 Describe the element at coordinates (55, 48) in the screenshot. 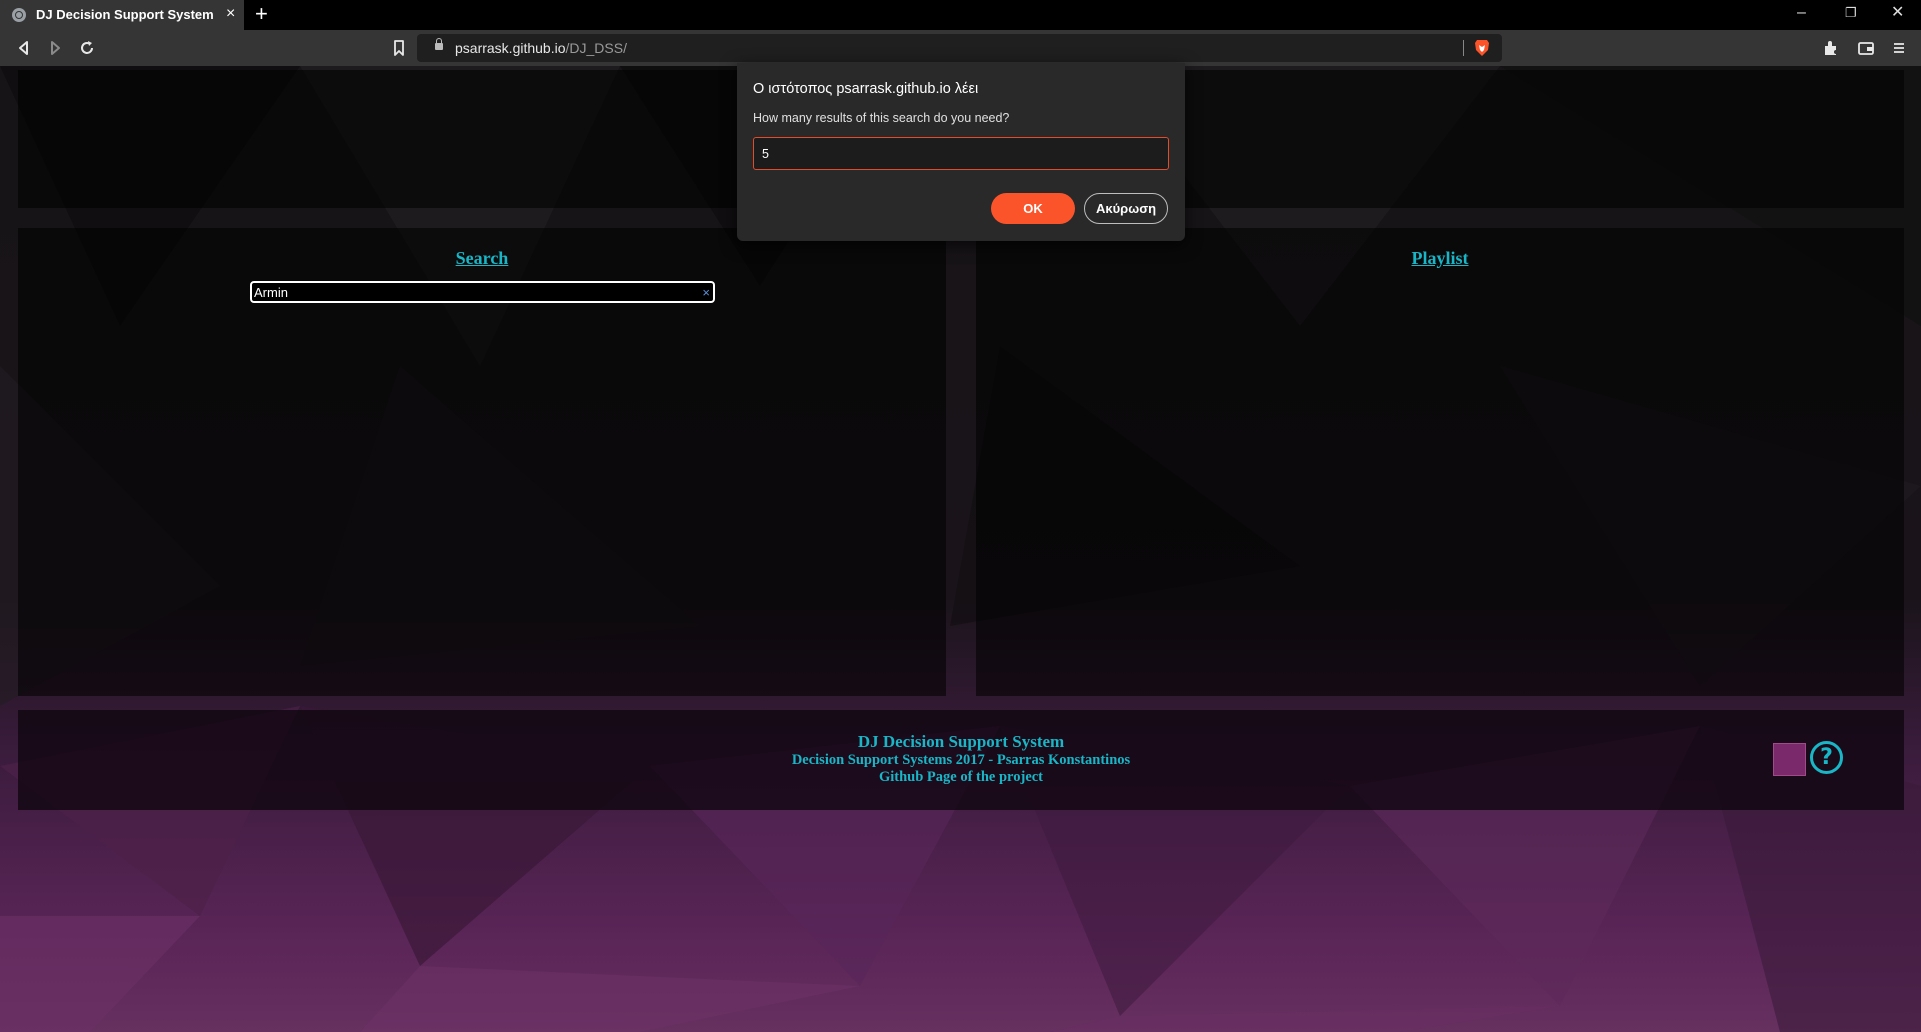

I see `forward-icon` at that location.